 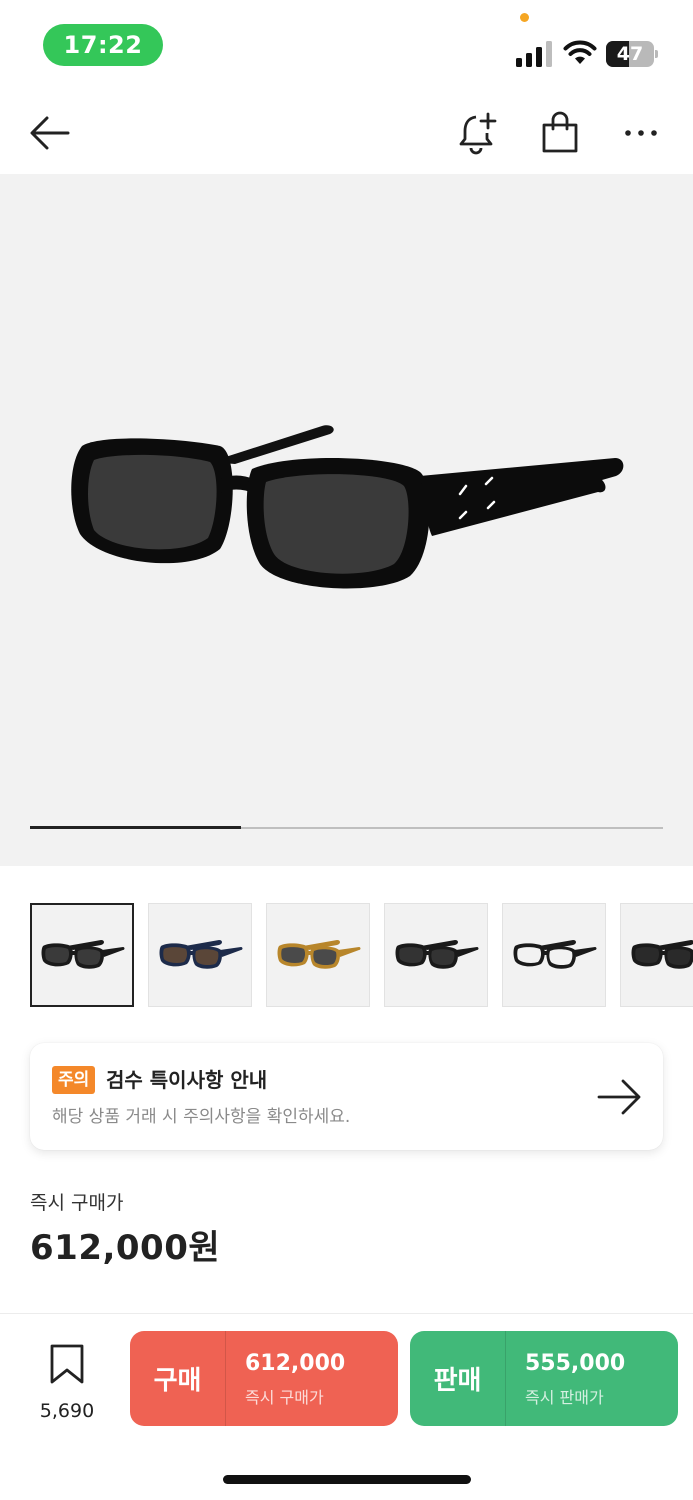 I want to click on sell-button-price: 555,000, so click(x=575, y=1363).